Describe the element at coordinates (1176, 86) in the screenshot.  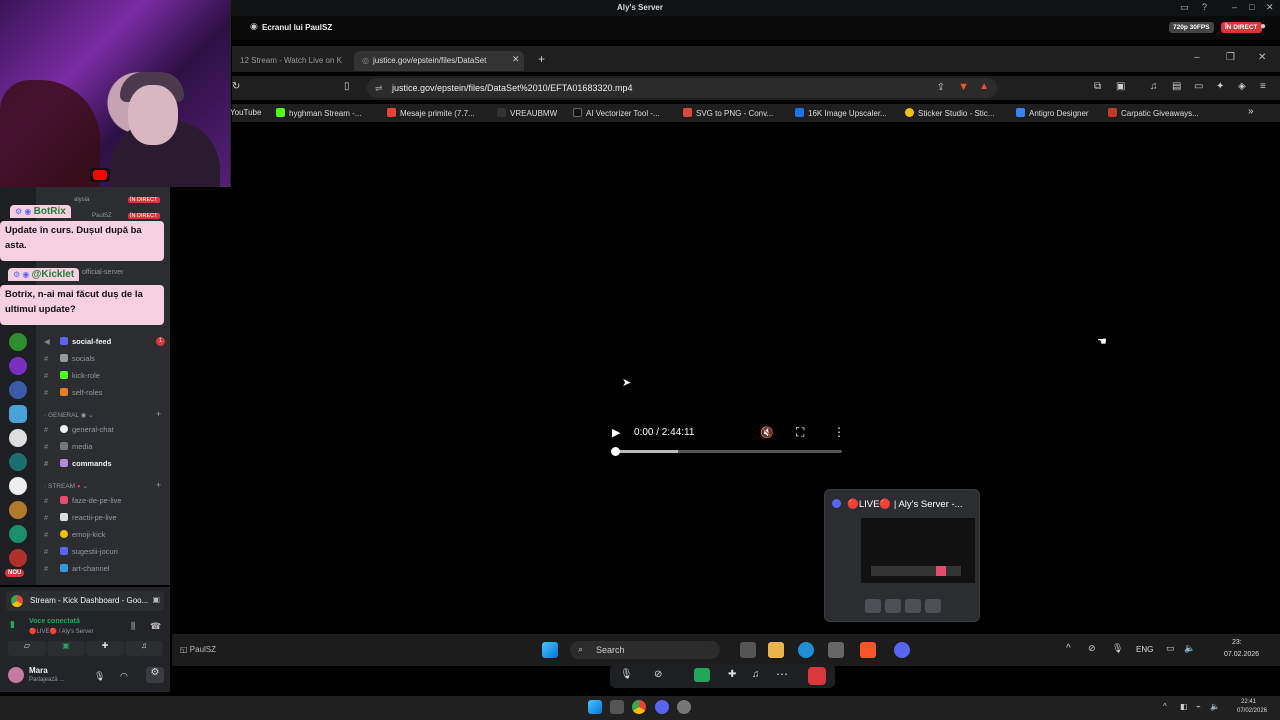
I see `sidebar-icon: ▤` at that location.